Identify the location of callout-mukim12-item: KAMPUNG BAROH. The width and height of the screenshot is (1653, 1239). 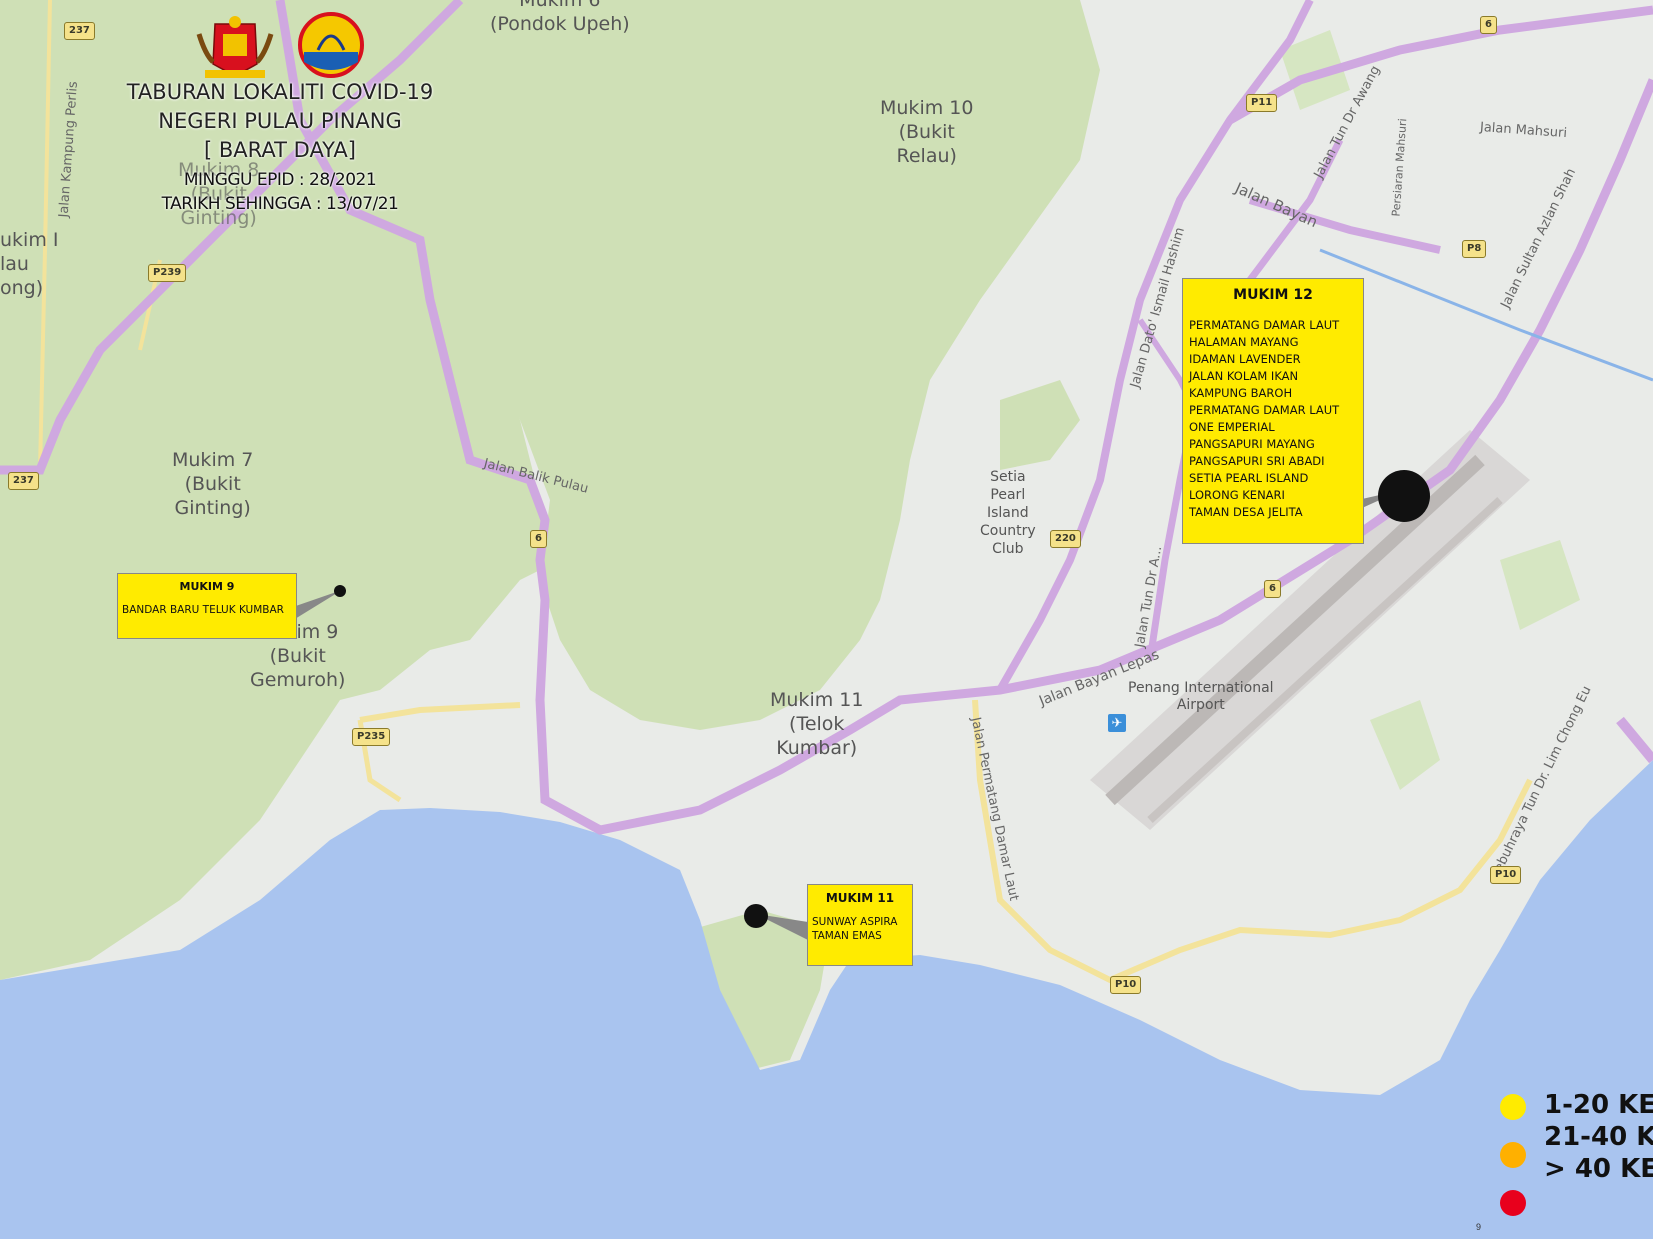
(1241, 393).